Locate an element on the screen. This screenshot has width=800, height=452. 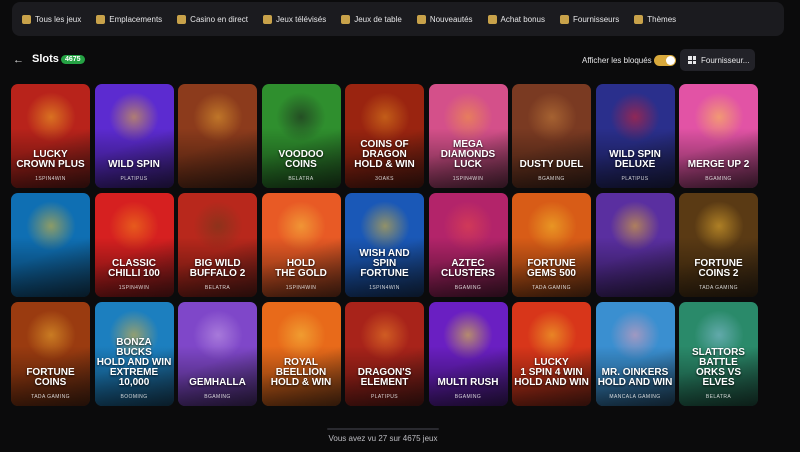
game-title: MULTI RUSH is located at coordinates (468, 382).